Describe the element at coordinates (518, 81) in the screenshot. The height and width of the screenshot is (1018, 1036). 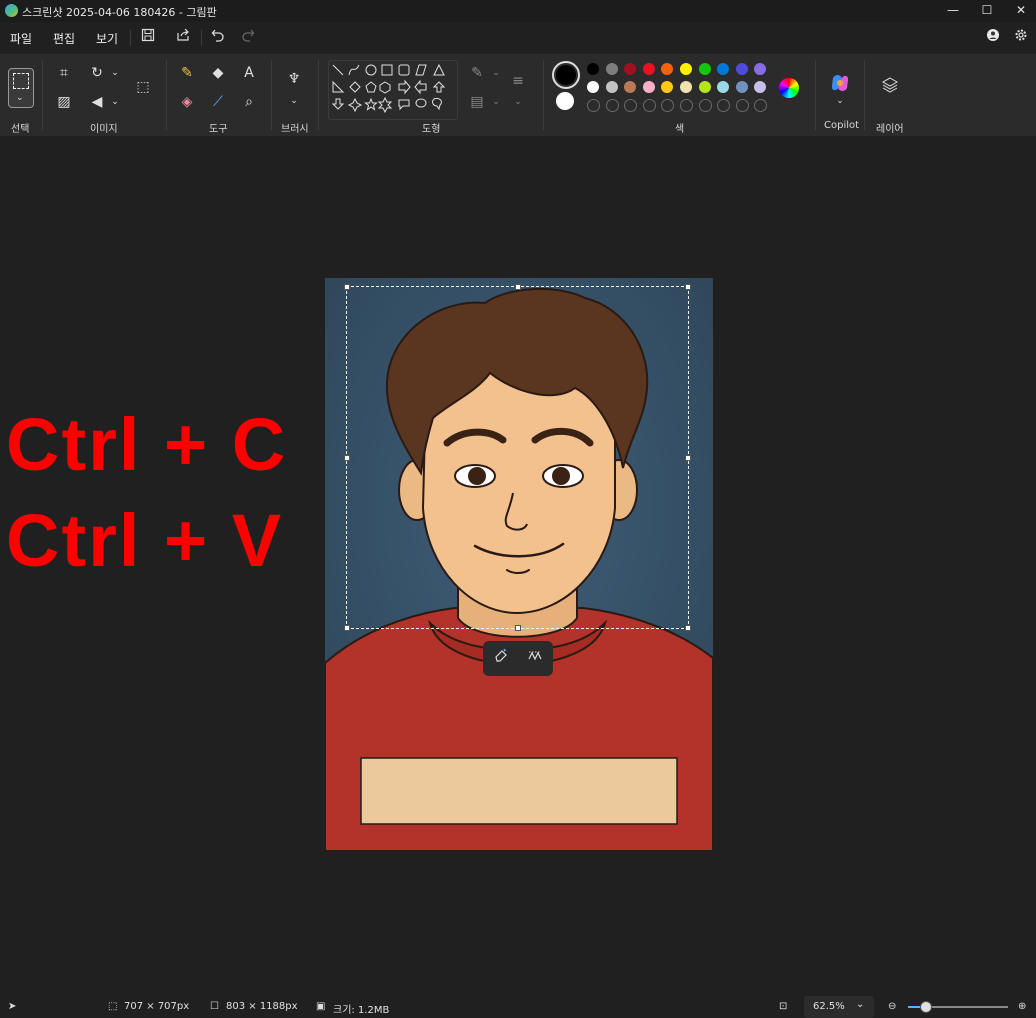
I see `shape-size-icon: ≡` at that location.